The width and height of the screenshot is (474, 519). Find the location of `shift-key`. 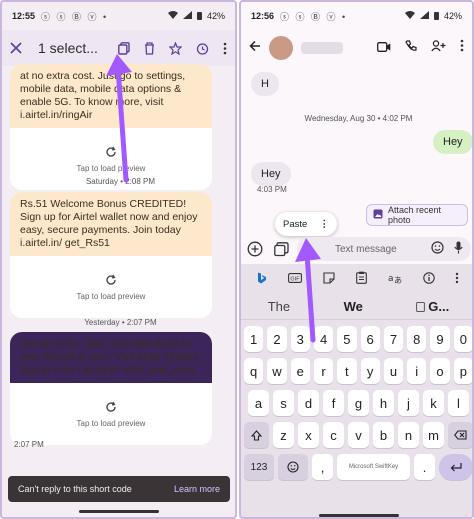

shift-key is located at coordinates (256, 435).